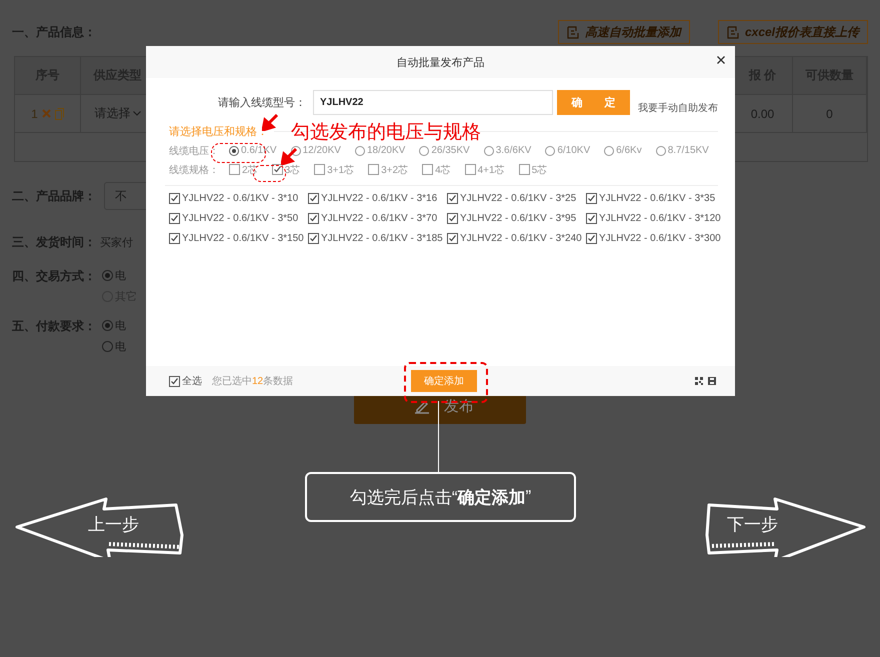  What do you see at coordinates (238, 238) in the screenshot?
I see `product-checkbox: YJLHV22 - 0.6/1KV - 3*150` at bounding box center [238, 238].